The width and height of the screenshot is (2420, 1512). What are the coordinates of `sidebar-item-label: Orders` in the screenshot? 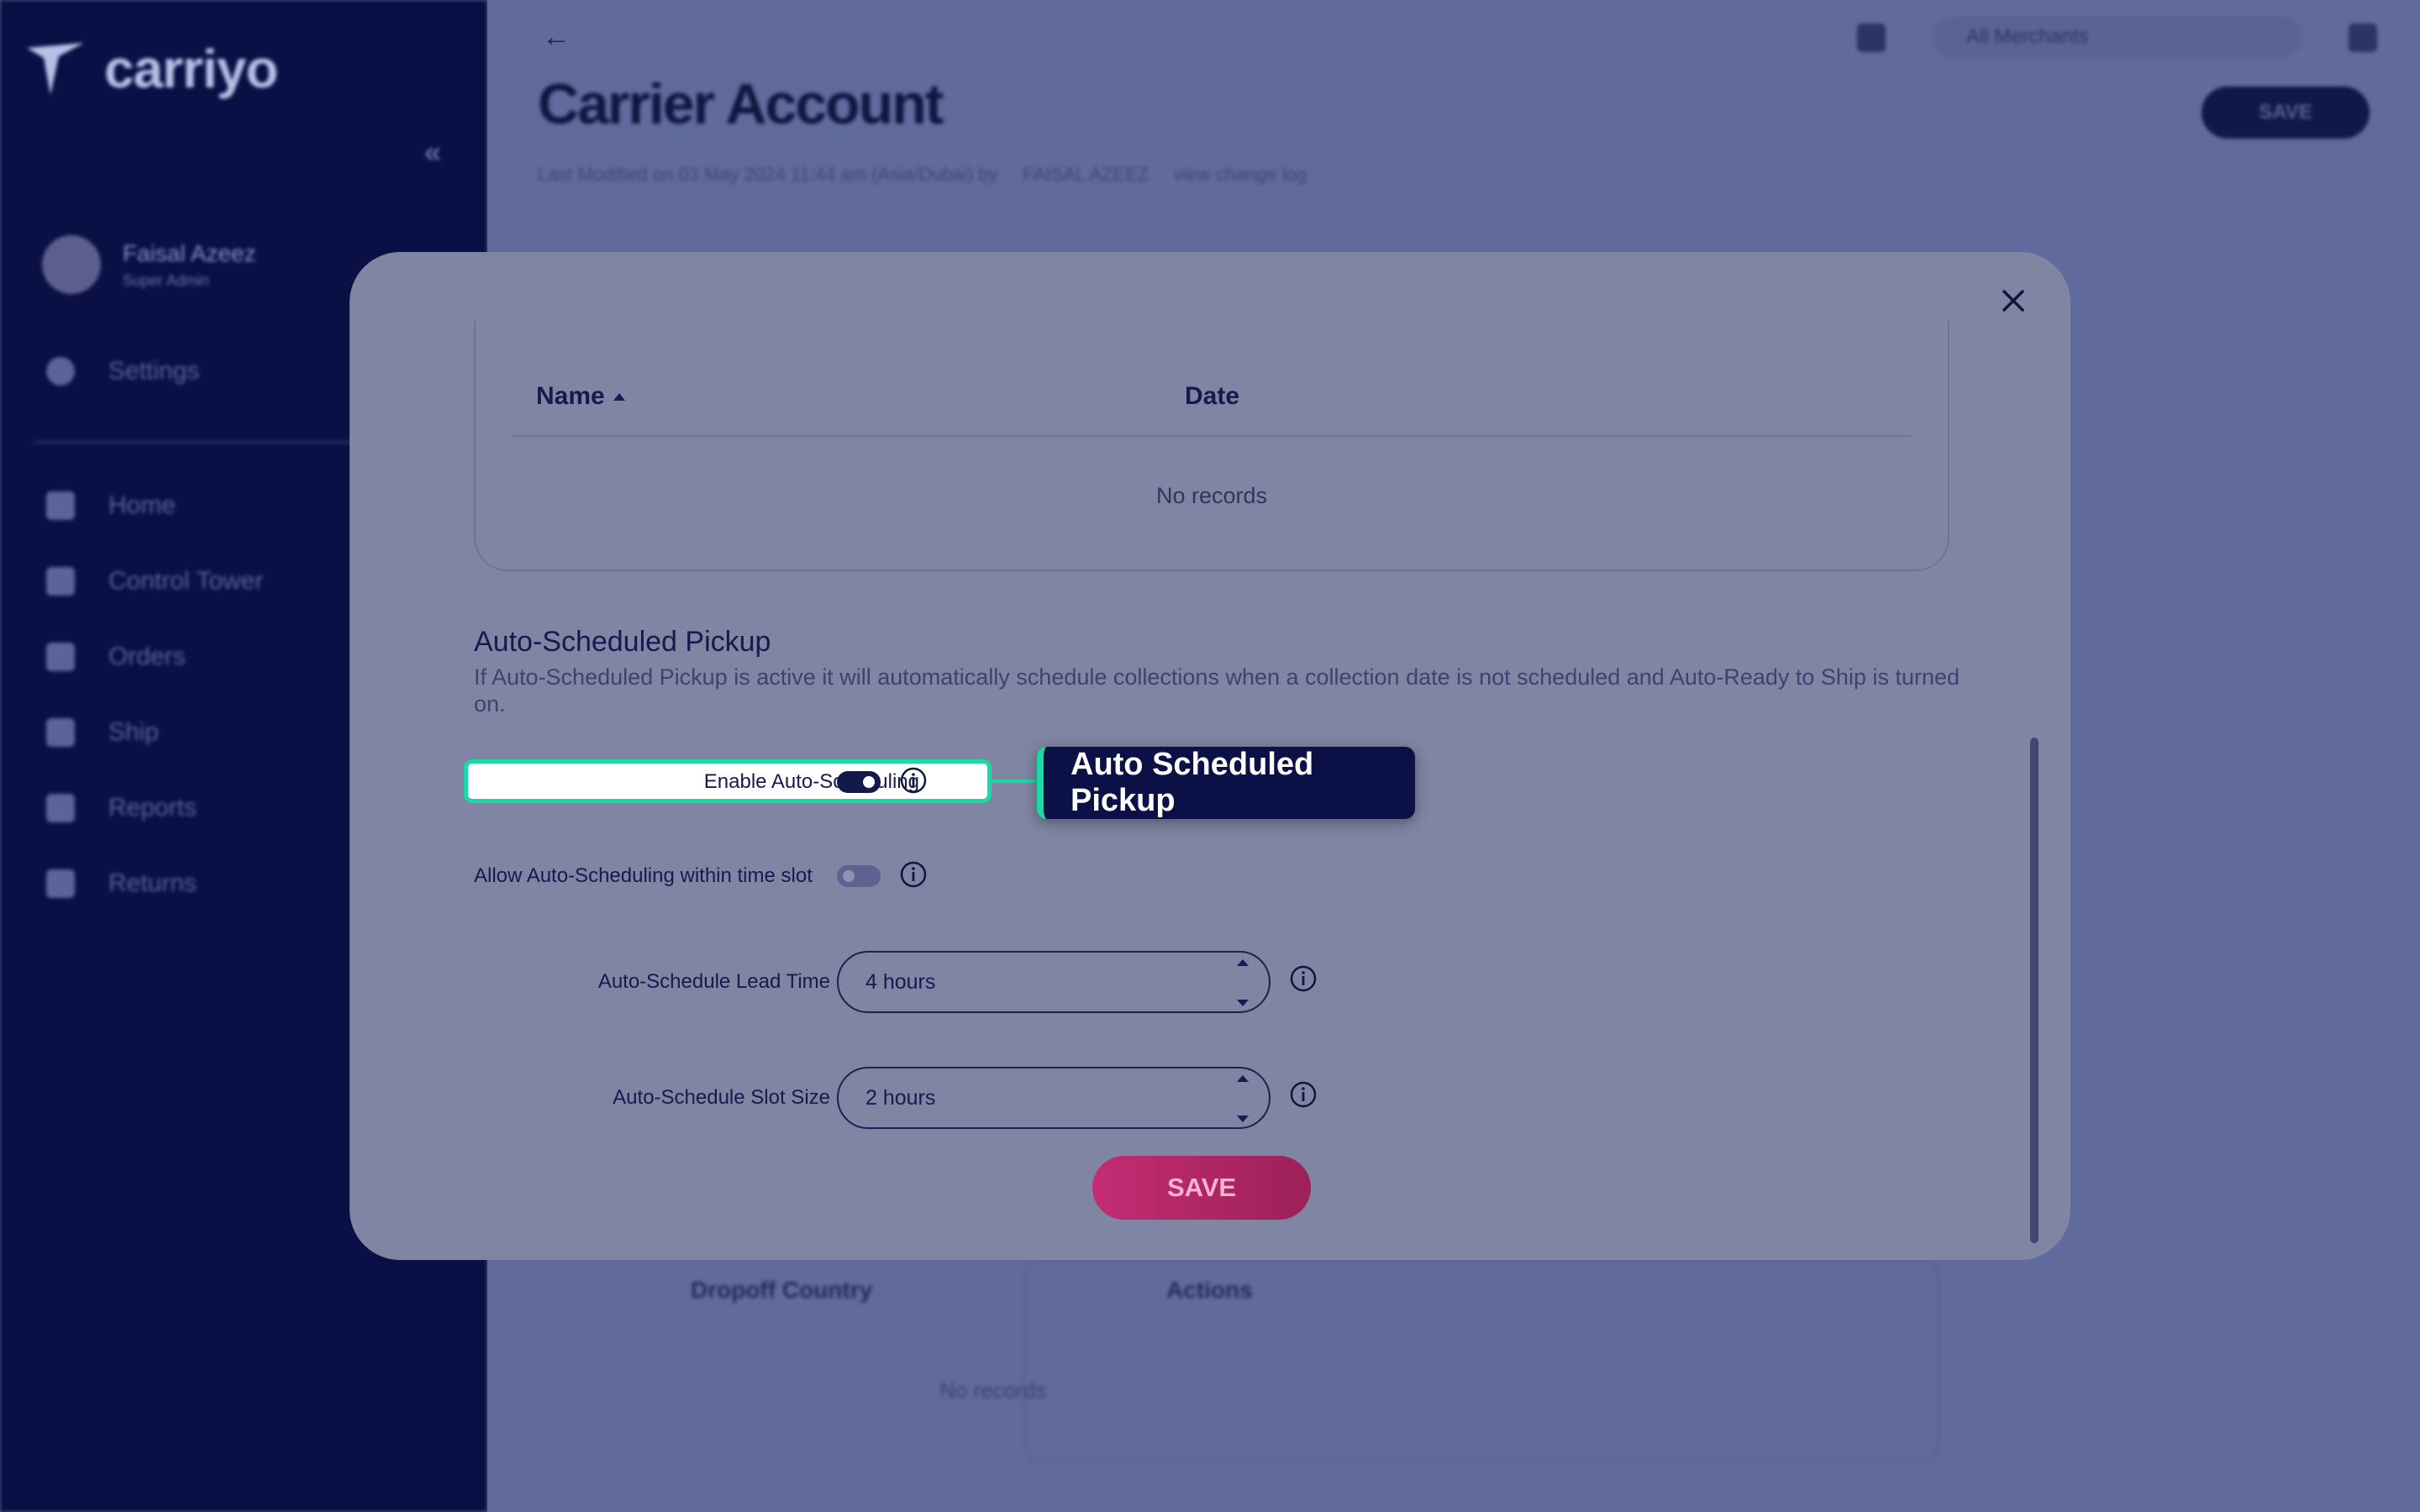 It's located at (147, 656).